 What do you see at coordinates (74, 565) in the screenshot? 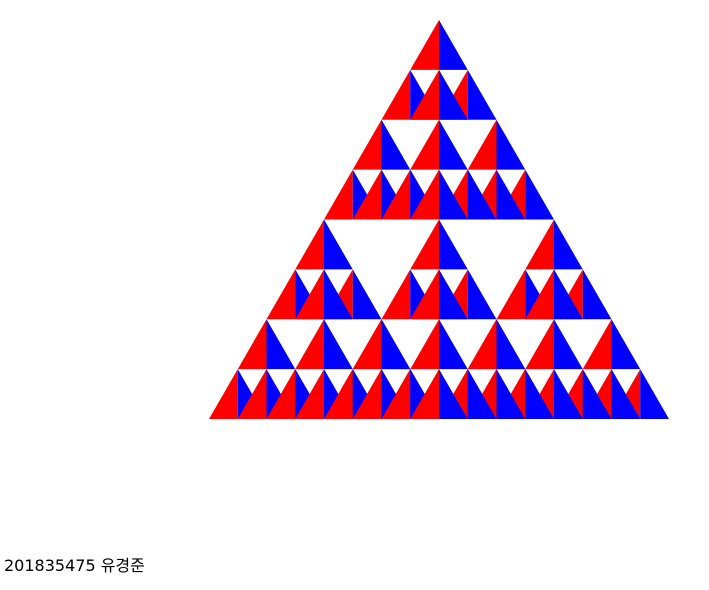
I see `student-id-name-caption: 201835475 유경준` at bounding box center [74, 565].